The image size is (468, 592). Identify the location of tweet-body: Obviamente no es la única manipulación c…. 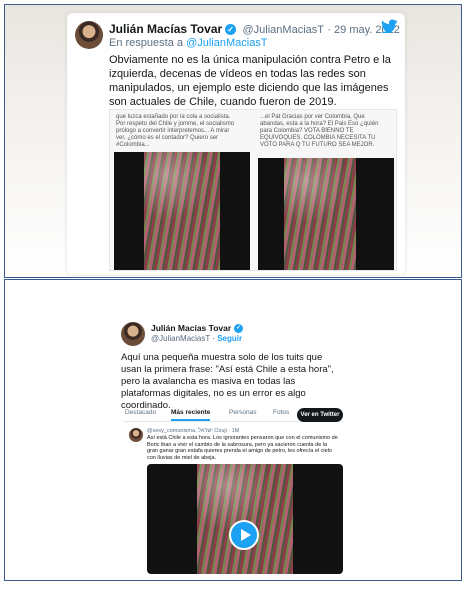
(250, 81).